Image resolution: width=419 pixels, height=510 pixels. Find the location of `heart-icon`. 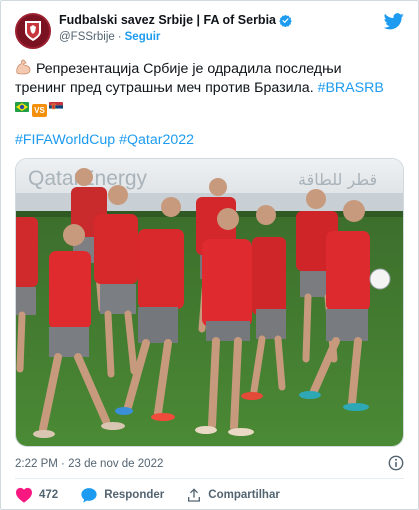

heart-icon is located at coordinates (24, 495).